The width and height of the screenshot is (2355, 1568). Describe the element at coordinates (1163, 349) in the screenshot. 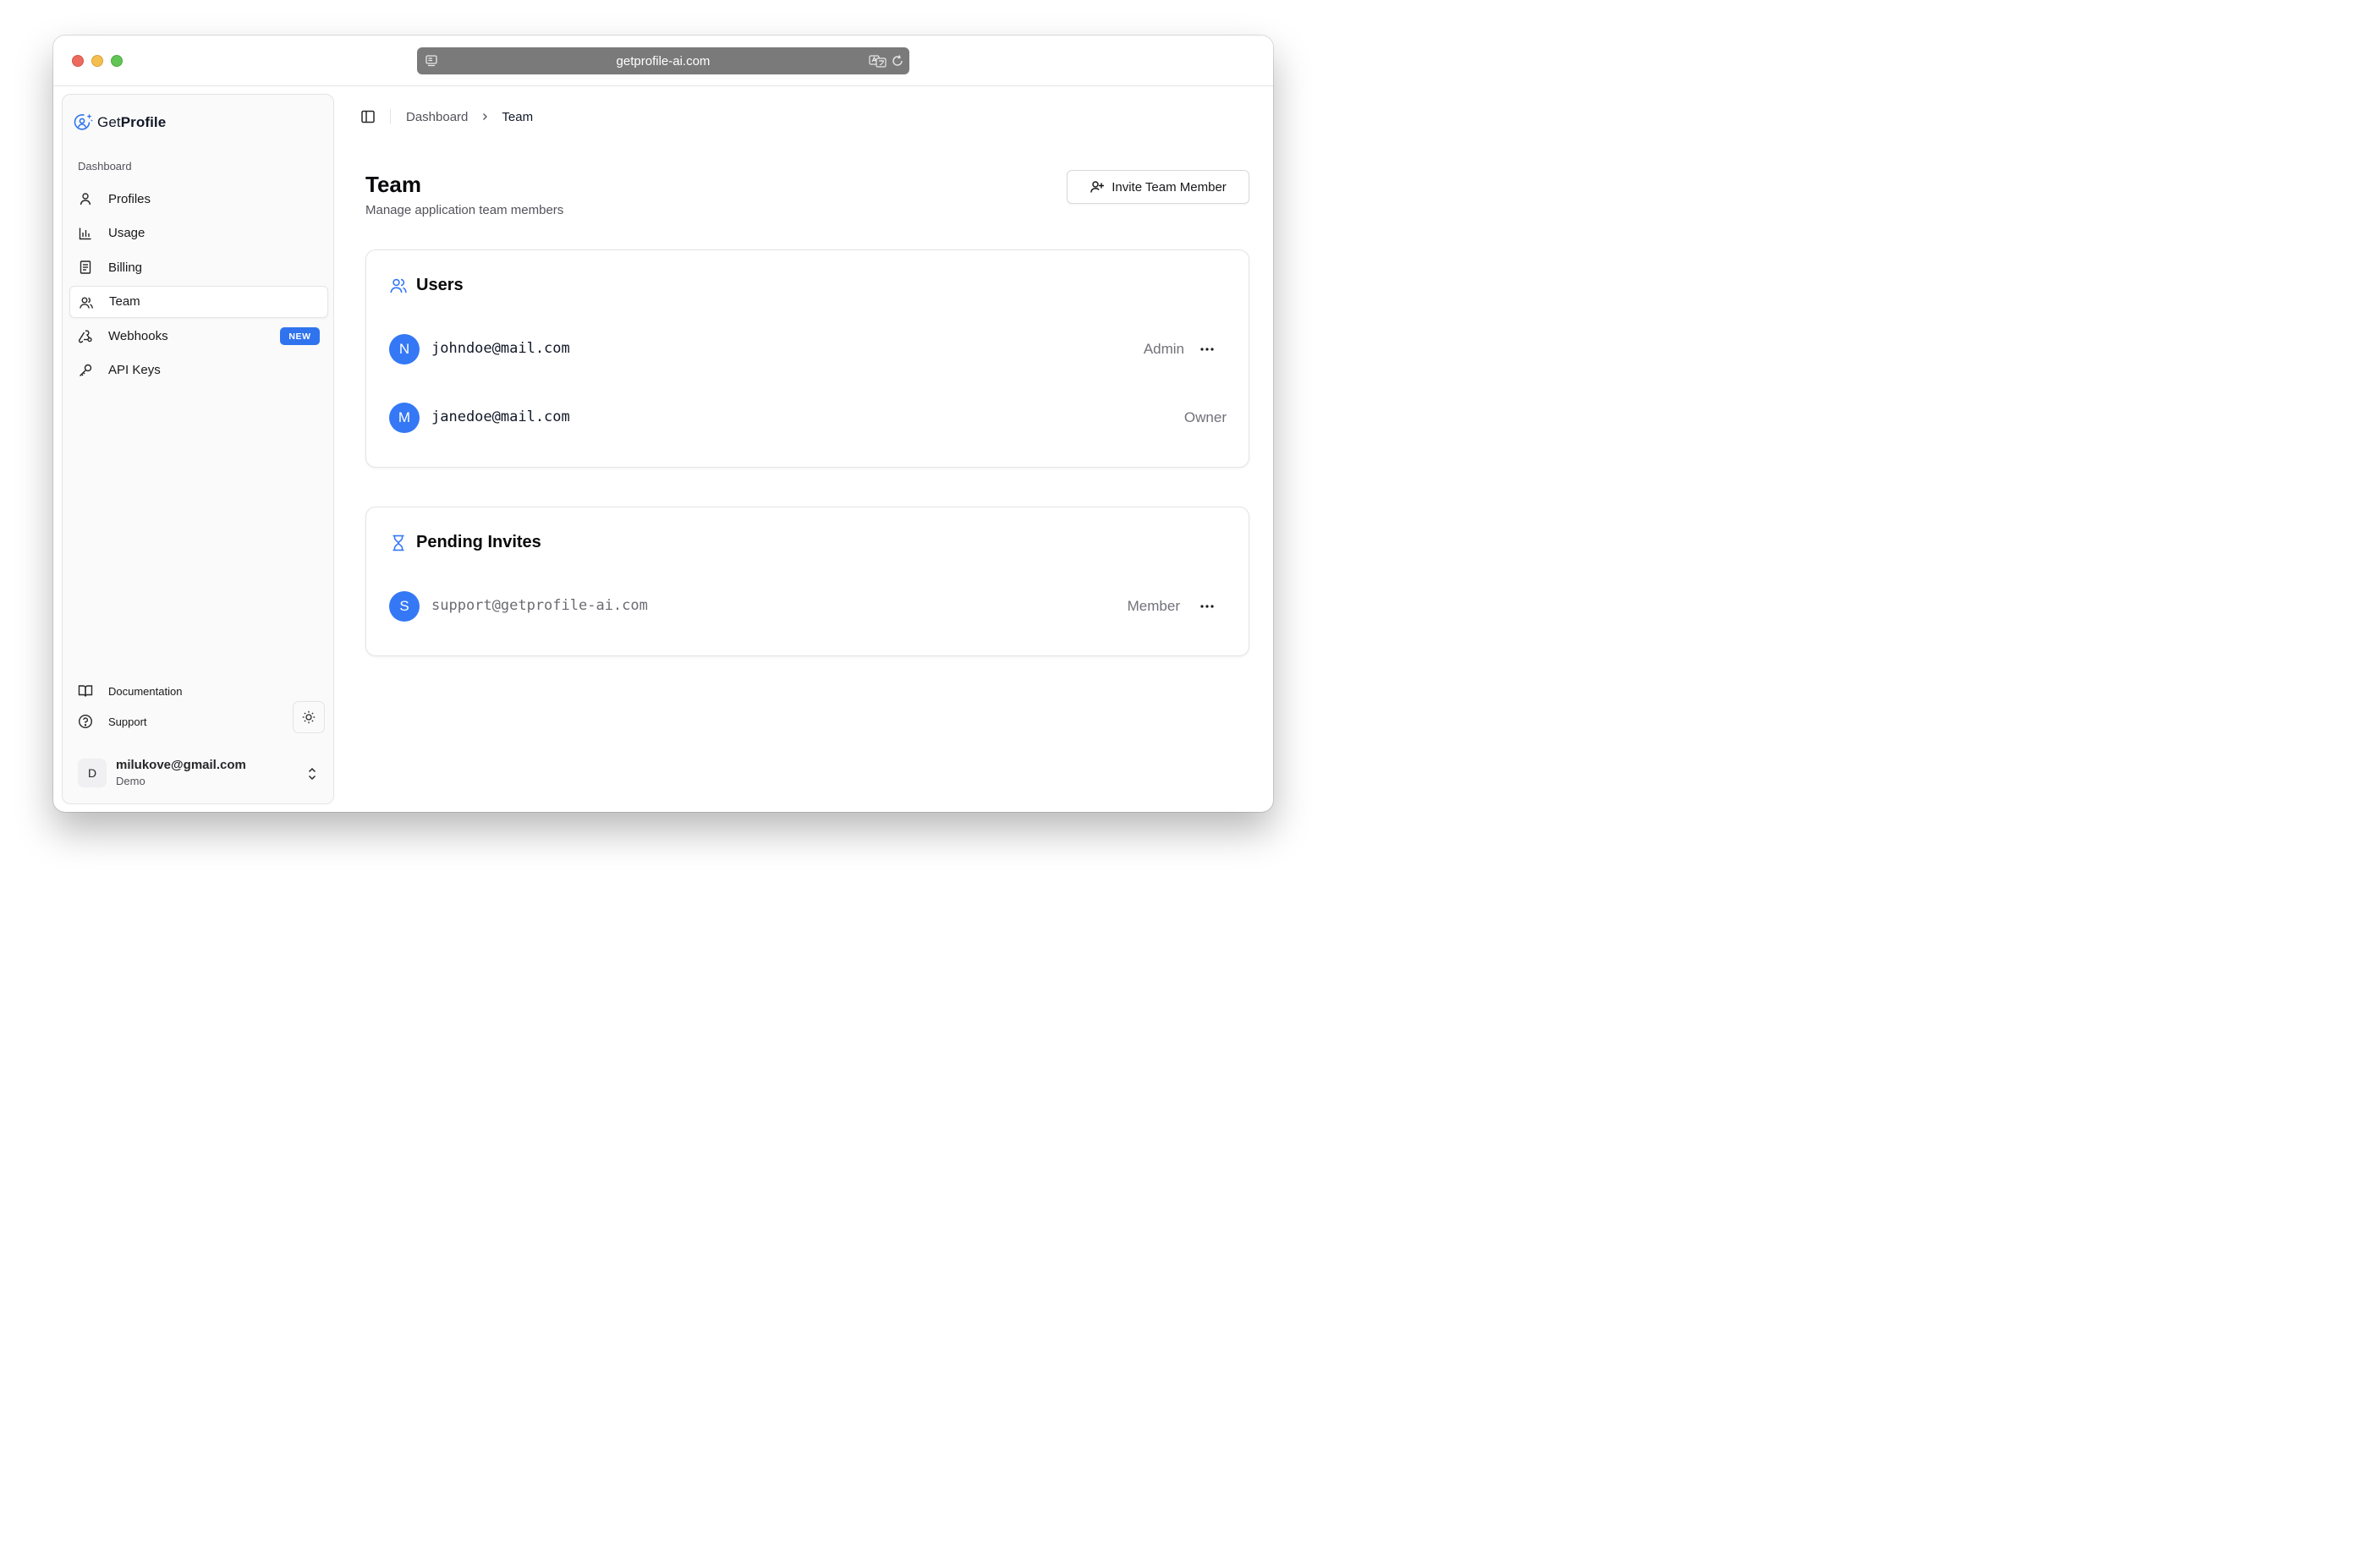

I see `member-role: Admin` at that location.